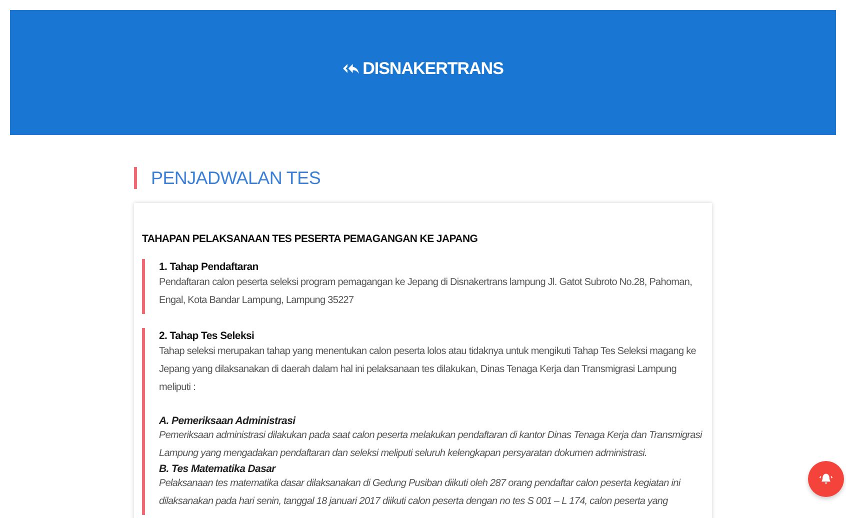 Image resolution: width=846 pixels, height=518 pixels. I want to click on subsection-text: Pemeriksaan administrasi dilakukan pada saat calon peserta melakukan pendaftaran di kantor Dinas Tenaga Kerja dan Transmigrasi Lampung yang mengadakan pendaftaran dan seleksi meliputi seluruh kelengkapan persyaratan dokumen administrasi., so click(431, 445).